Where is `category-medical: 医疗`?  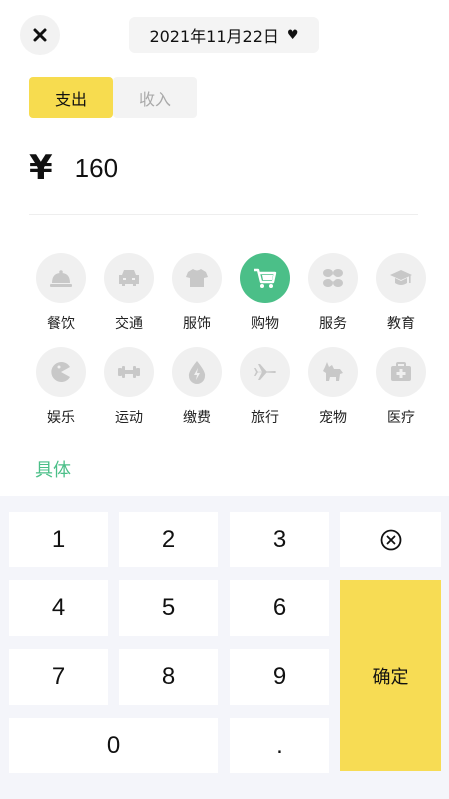 category-medical: 医疗 is located at coordinates (401, 387).